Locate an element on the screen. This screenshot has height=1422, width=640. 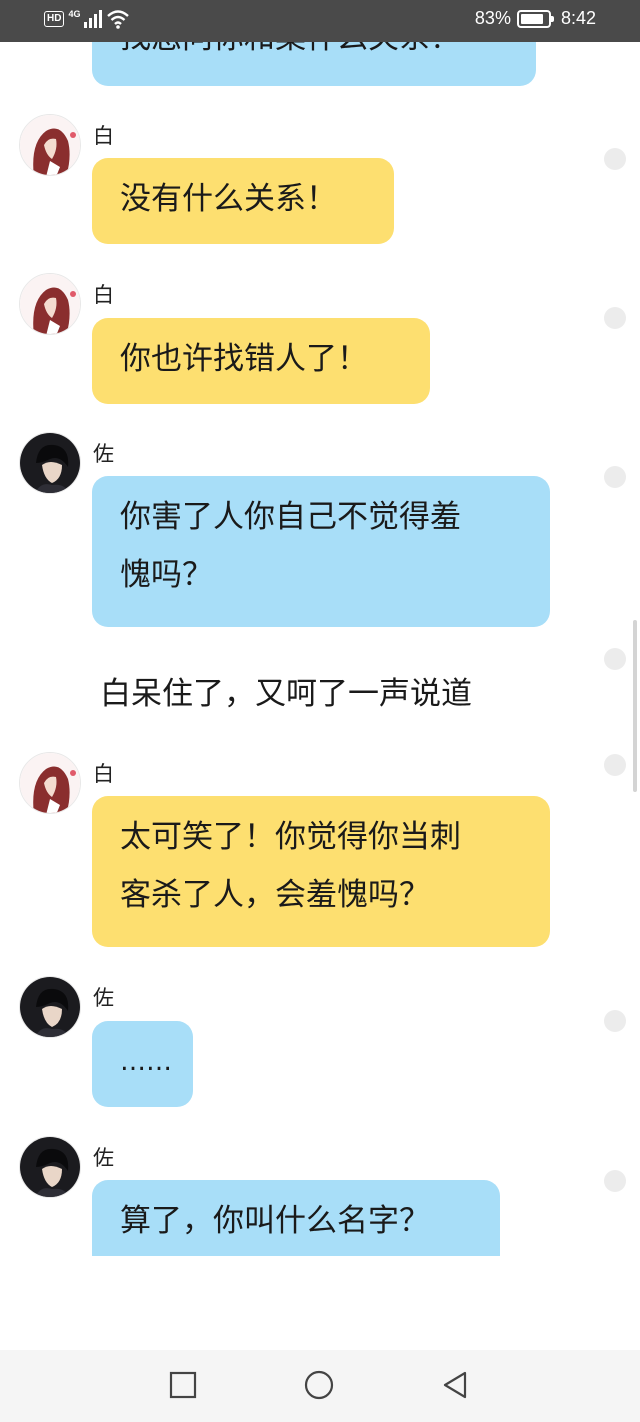
signal-icon is located at coordinates (93, 19).